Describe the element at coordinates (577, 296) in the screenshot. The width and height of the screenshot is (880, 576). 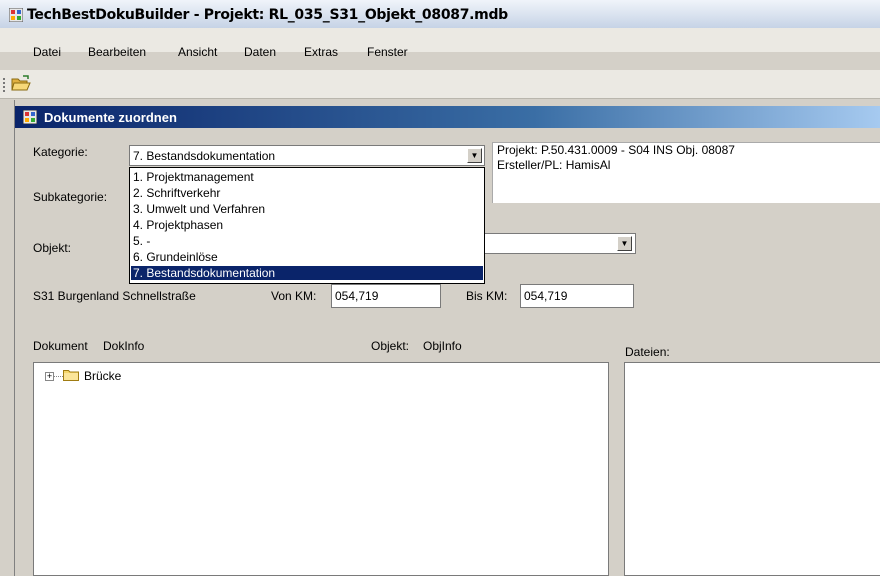
I see `bis-km-input: 054,719` at that location.